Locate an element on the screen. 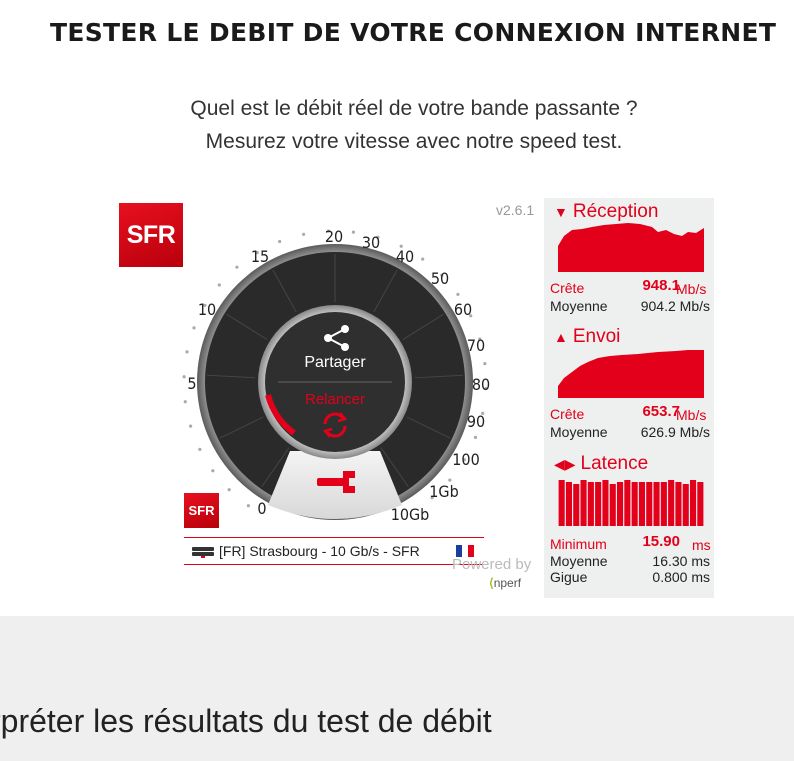  upload-avg-label: Moyenne is located at coordinates (579, 432).